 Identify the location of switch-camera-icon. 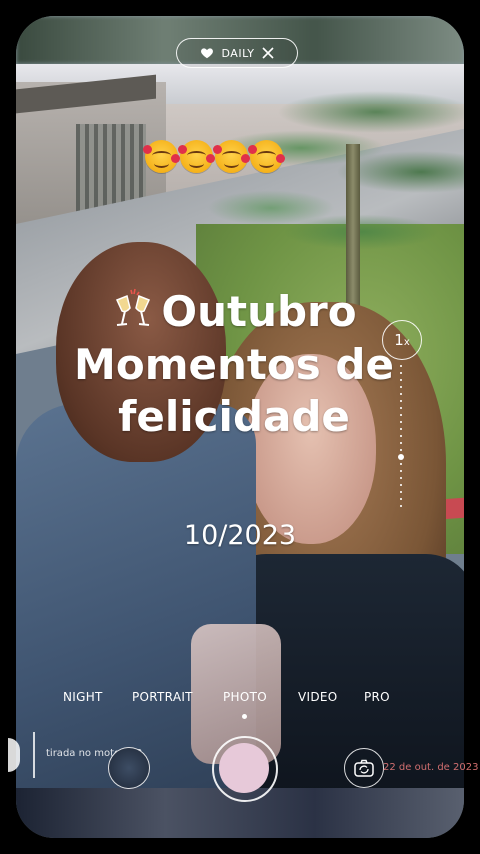
(364, 768).